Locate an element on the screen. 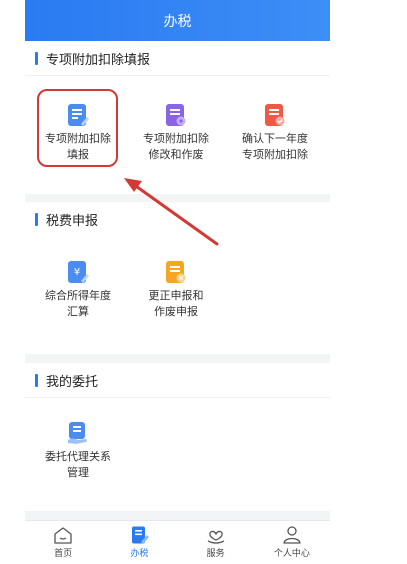 The image size is (407, 564). section-title-text: 专项附加扣除填报 is located at coordinates (98, 60).